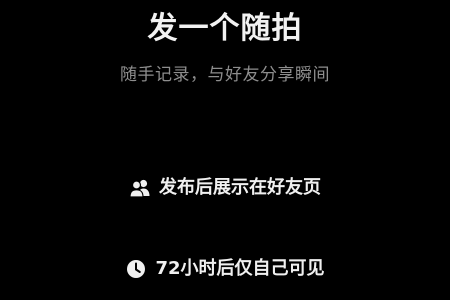 This screenshot has height=300, width=450. What do you see at coordinates (140, 188) in the screenshot?
I see `friends-icon` at bounding box center [140, 188].